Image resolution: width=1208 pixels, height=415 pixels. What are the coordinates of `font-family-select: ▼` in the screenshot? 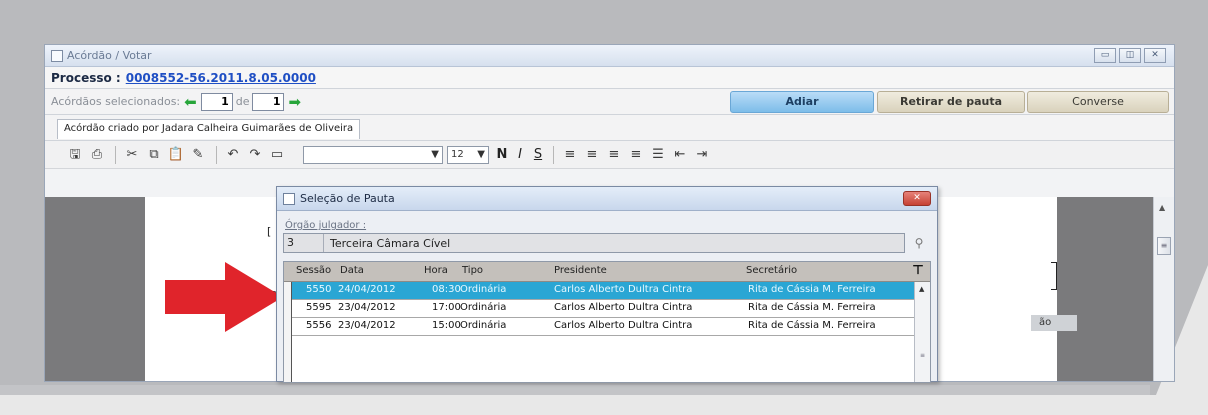 It's located at (373, 154).